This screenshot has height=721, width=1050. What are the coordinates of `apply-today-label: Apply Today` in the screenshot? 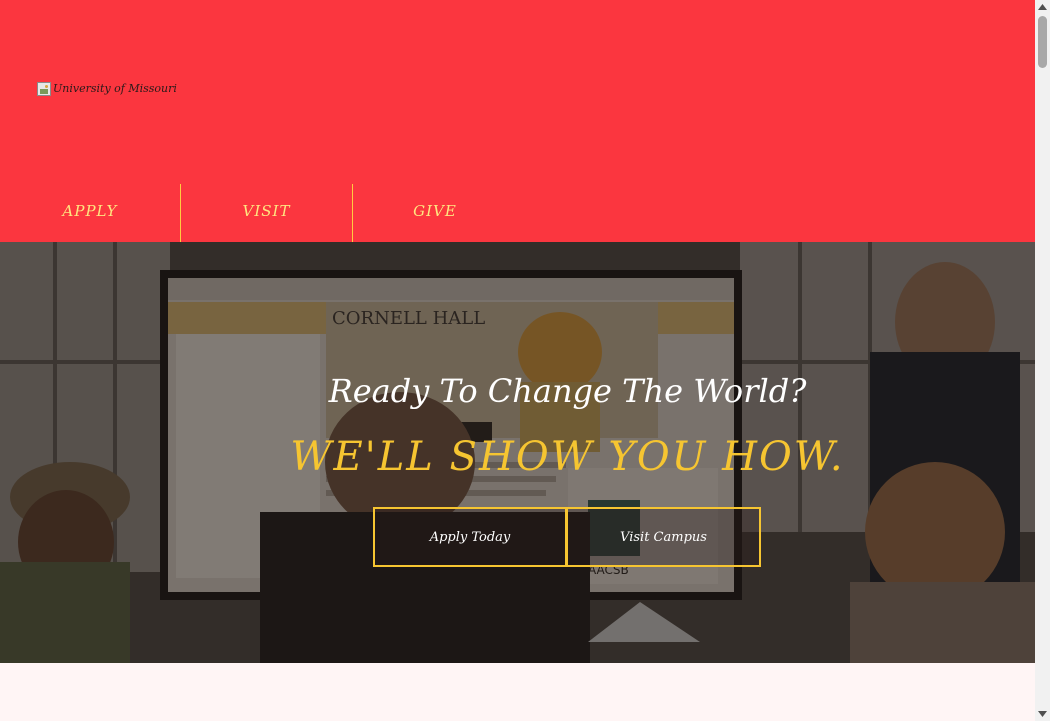 It's located at (470, 537).